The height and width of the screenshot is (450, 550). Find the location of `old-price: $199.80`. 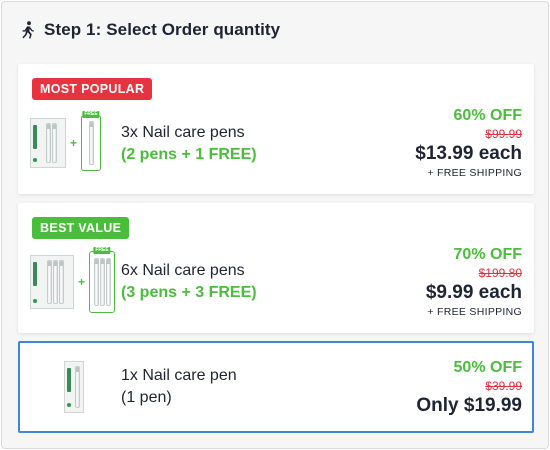

old-price: $199.80 is located at coordinates (500, 273).